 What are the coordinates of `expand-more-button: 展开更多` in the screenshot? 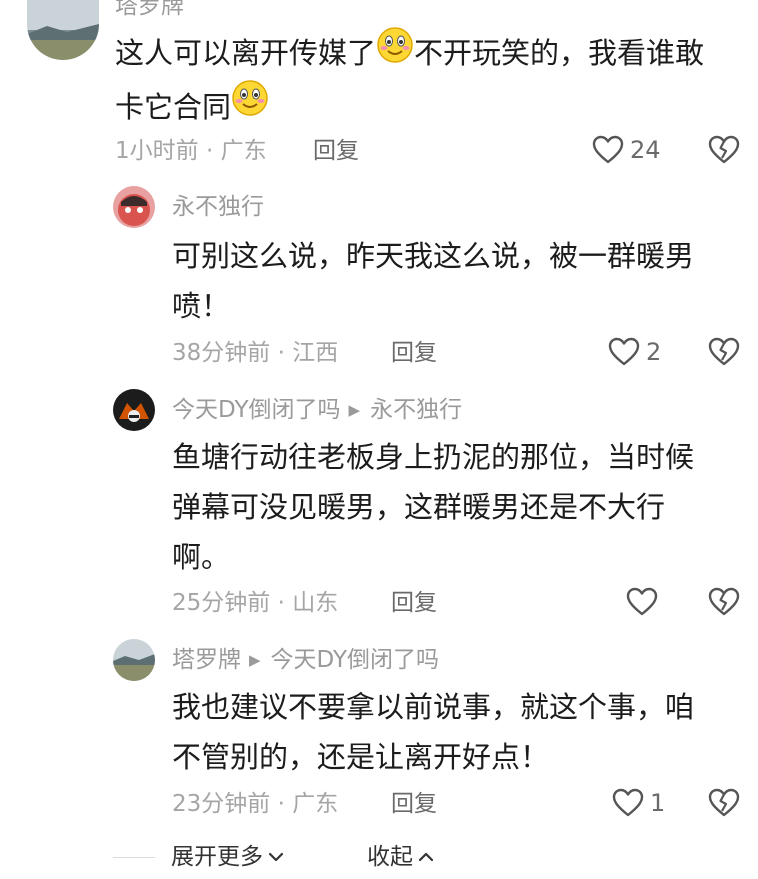 It's located at (228, 857).